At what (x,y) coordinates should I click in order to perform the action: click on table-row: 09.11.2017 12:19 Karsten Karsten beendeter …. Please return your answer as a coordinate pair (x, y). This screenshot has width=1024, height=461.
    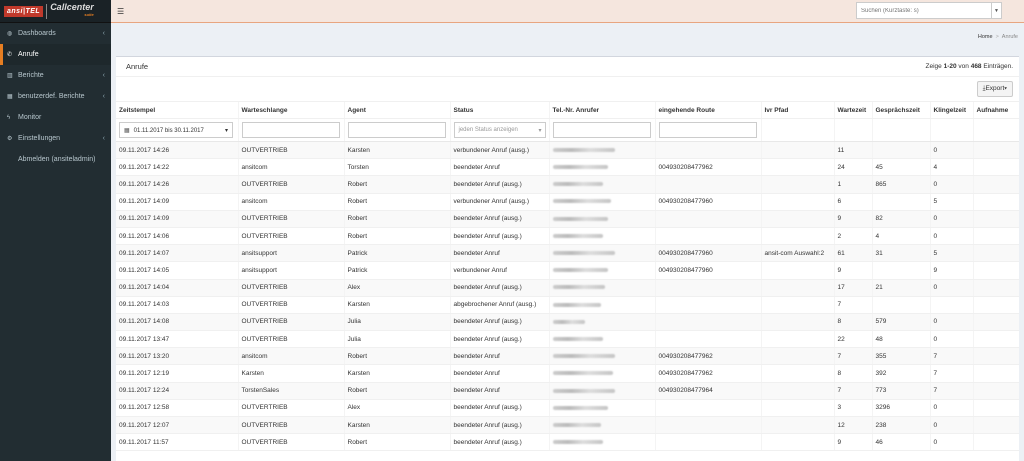
    Looking at the image, I should click on (567, 373).